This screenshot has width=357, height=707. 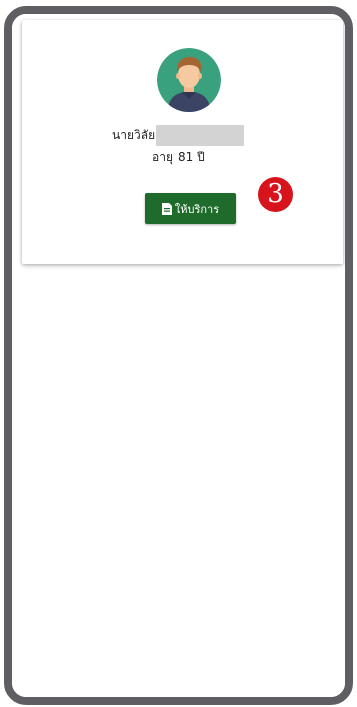 I want to click on patient-name: นายวิลัย, so click(x=134, y=135).